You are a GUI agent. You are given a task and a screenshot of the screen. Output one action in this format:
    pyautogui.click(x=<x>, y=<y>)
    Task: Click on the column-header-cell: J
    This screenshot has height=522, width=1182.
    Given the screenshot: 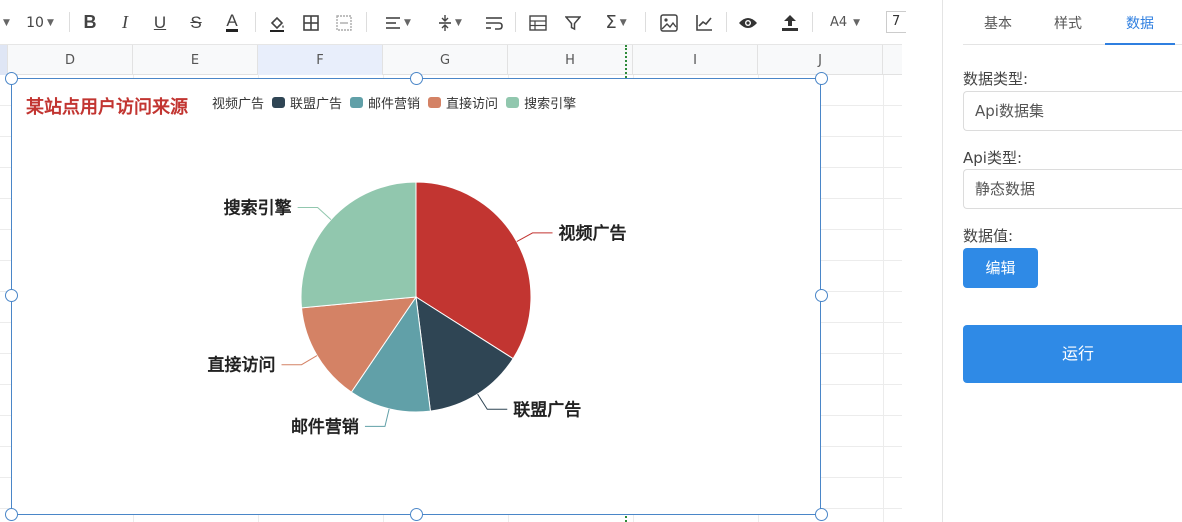 What is the action you would take?
    pyautogui.click(x=820, y=60)
    